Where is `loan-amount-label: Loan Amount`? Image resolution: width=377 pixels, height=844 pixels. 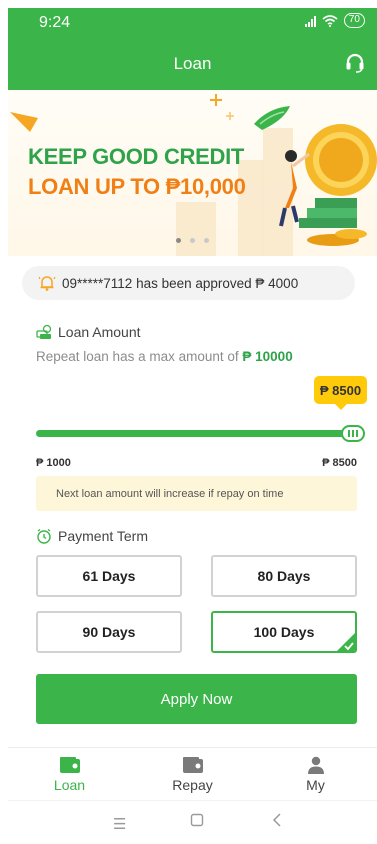
loan-amount-label: Loan Amount is located at coordinates (99, 332).